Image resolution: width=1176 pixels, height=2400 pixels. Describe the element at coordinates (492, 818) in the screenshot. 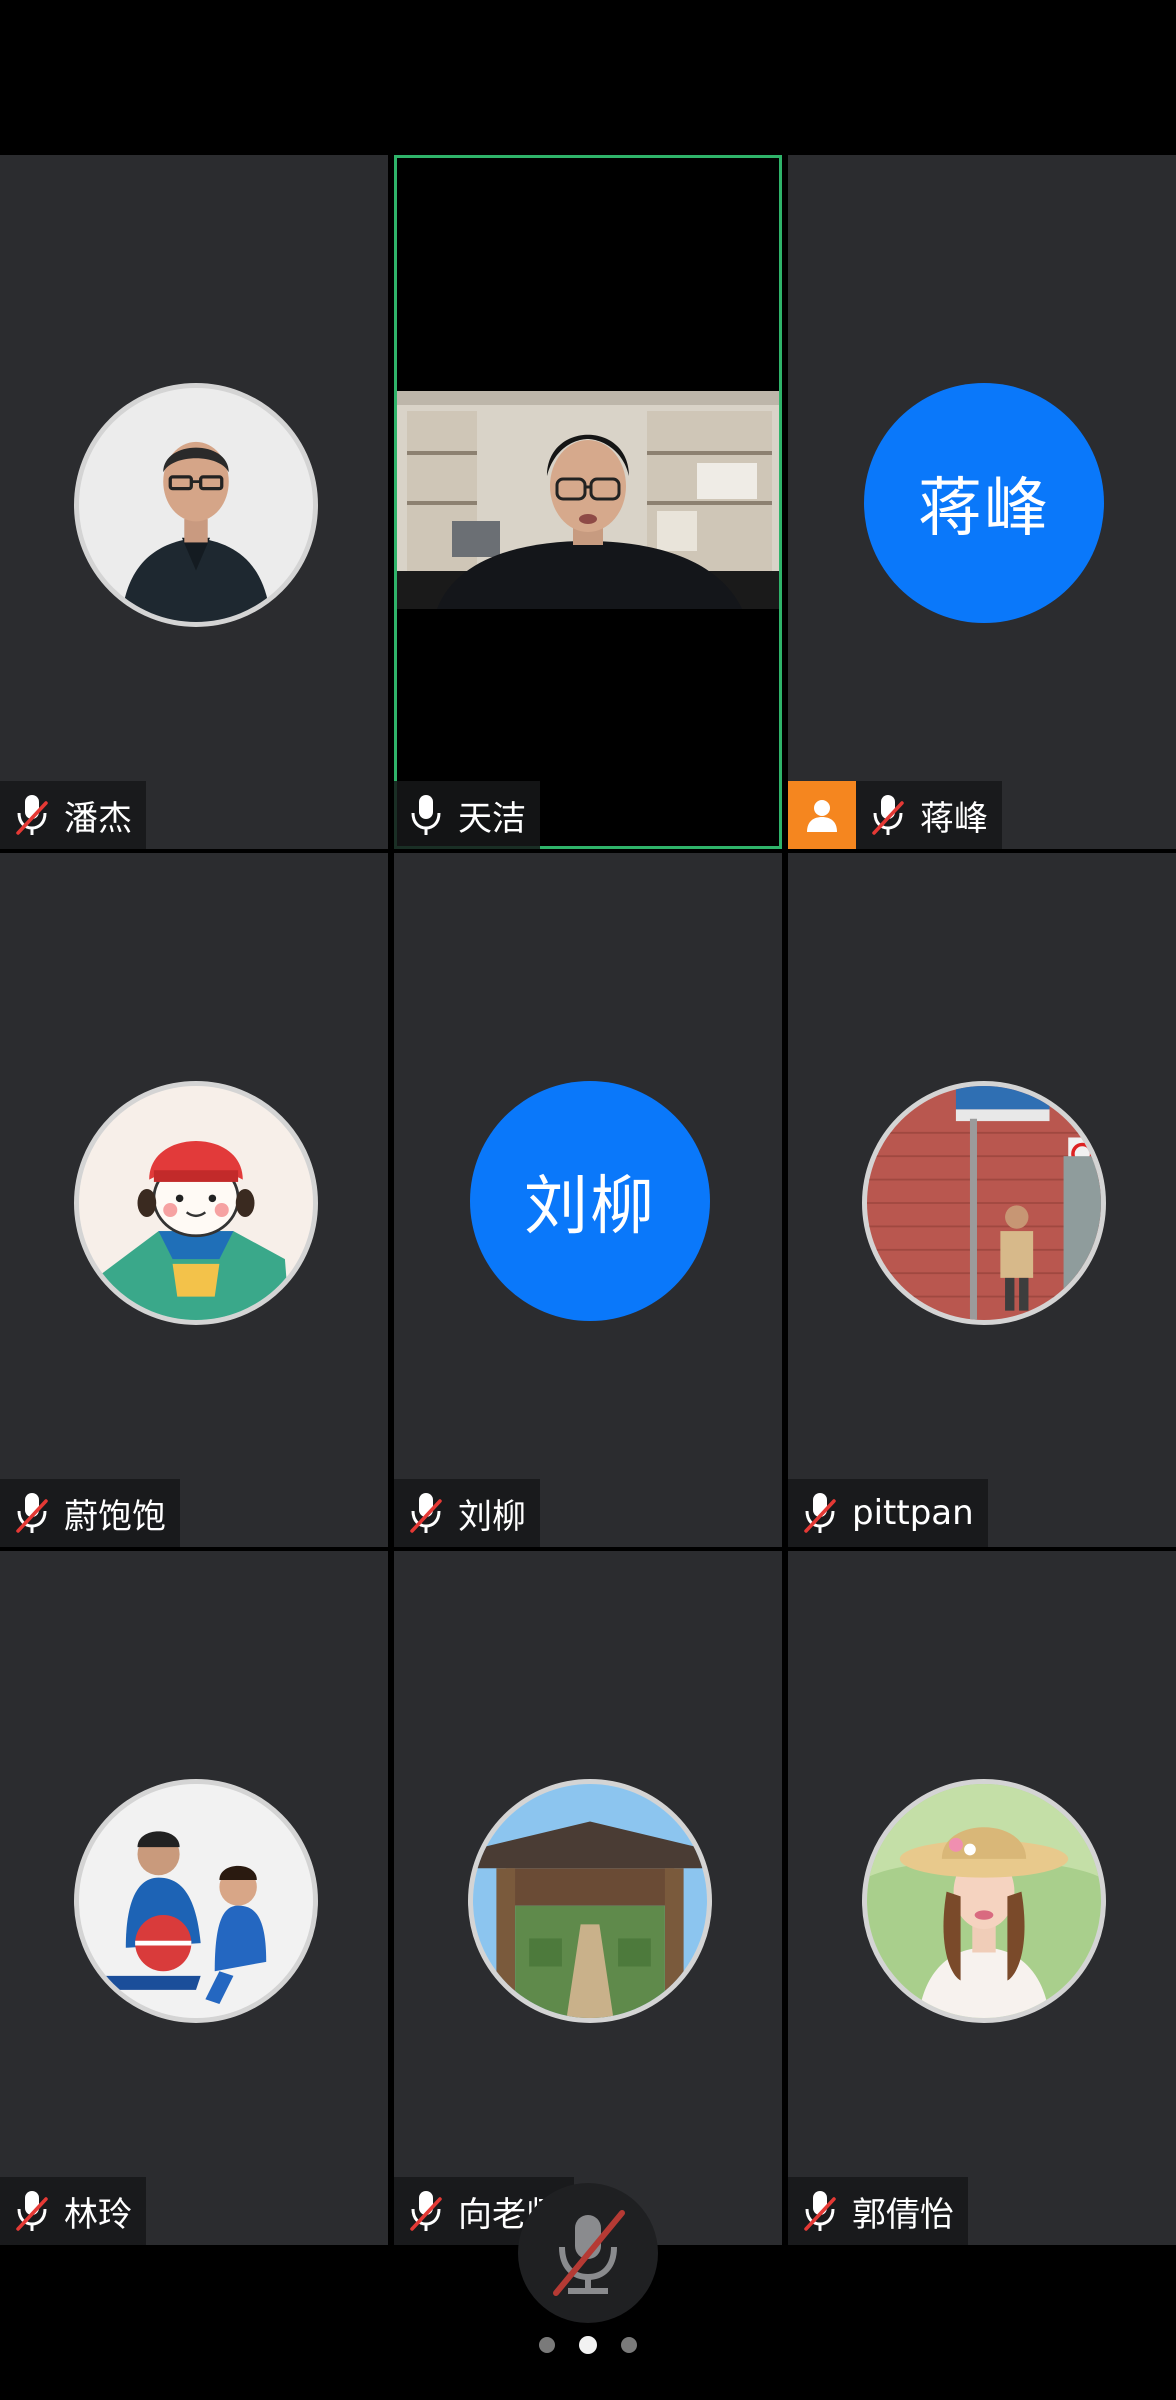

I see `participant-name: 天洁` at that location.